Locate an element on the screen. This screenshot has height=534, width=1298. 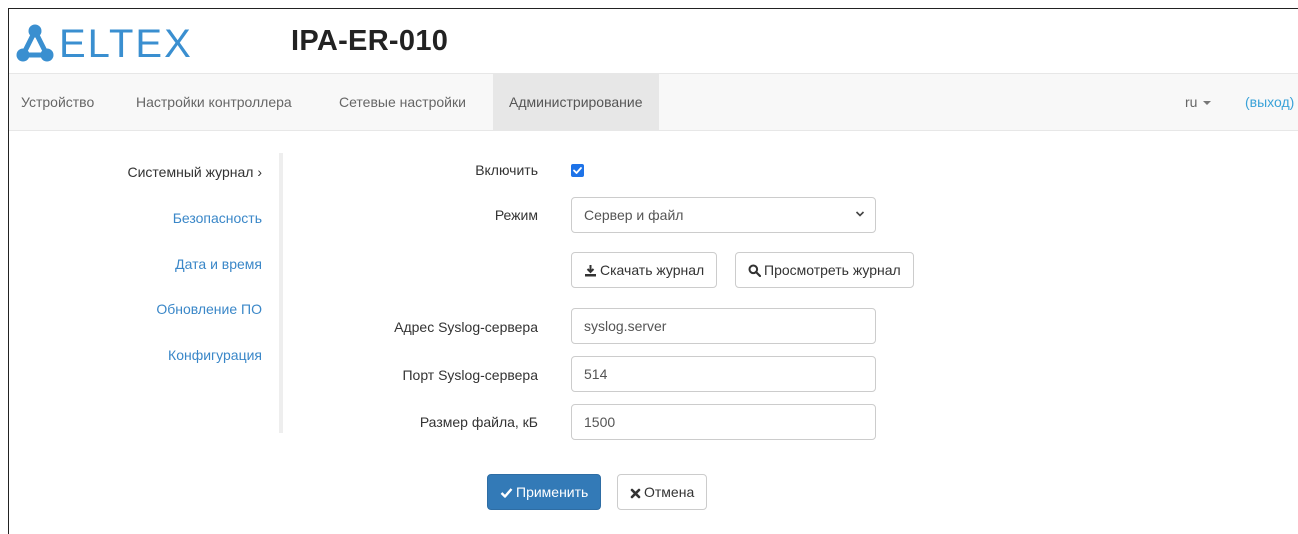
nav-item-controller-settings: Настройки контроллера is located at coordinates (214, 102).